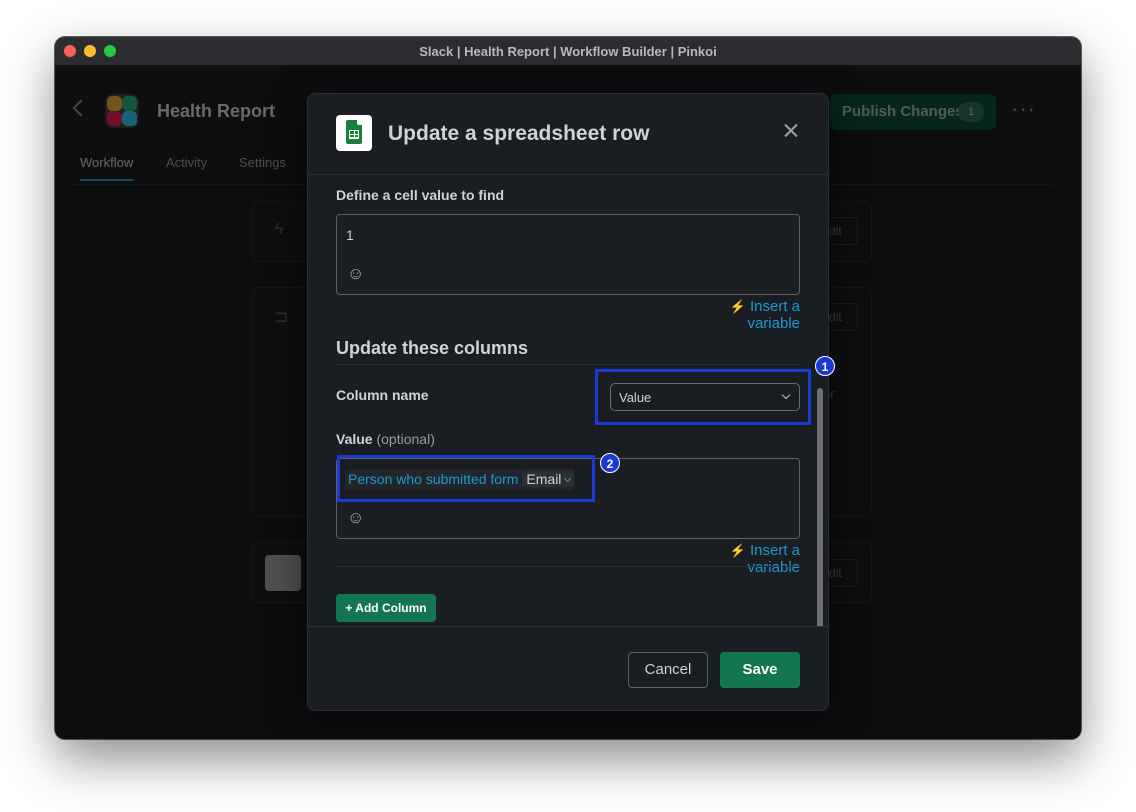 The width and height of the screenshot is (1136, 812). I want to click on find-value: 1, so click(350, 235).